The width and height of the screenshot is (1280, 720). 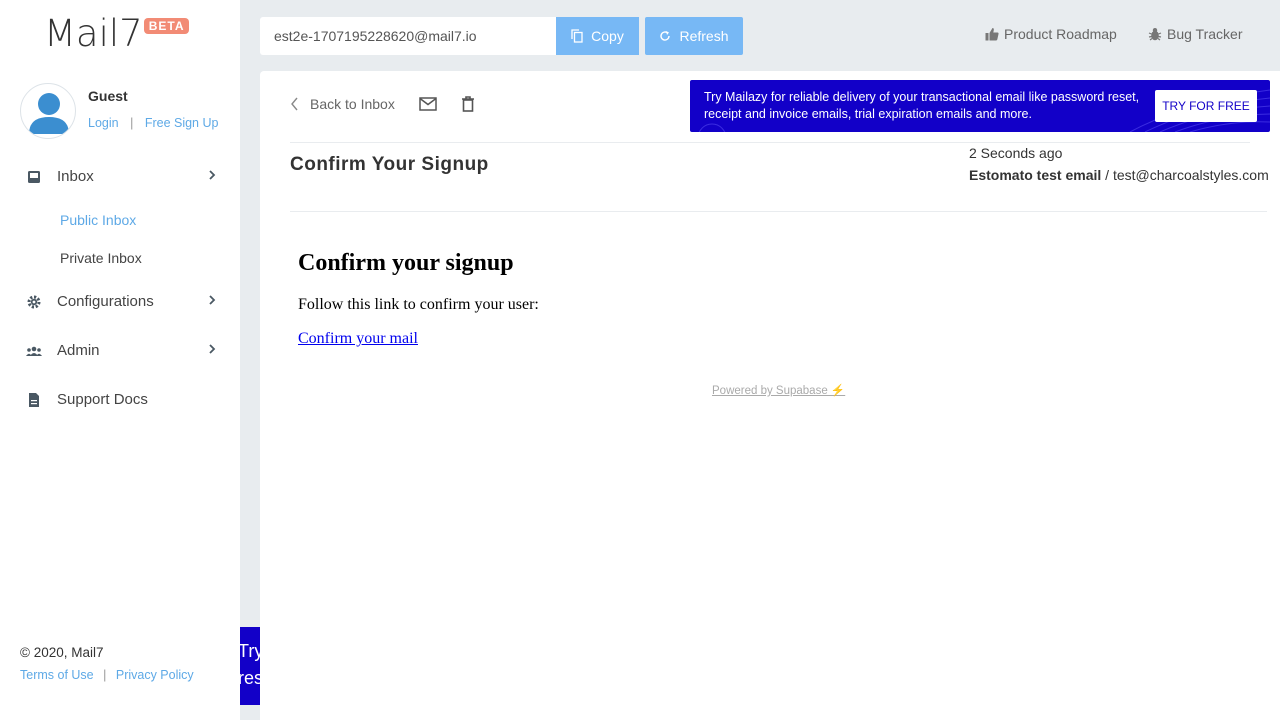 What do you see at coordinates (358, 339) in the screenshot?
I see `confirm-mail-link: Confirm your mail` at bounding box center [358, 339].